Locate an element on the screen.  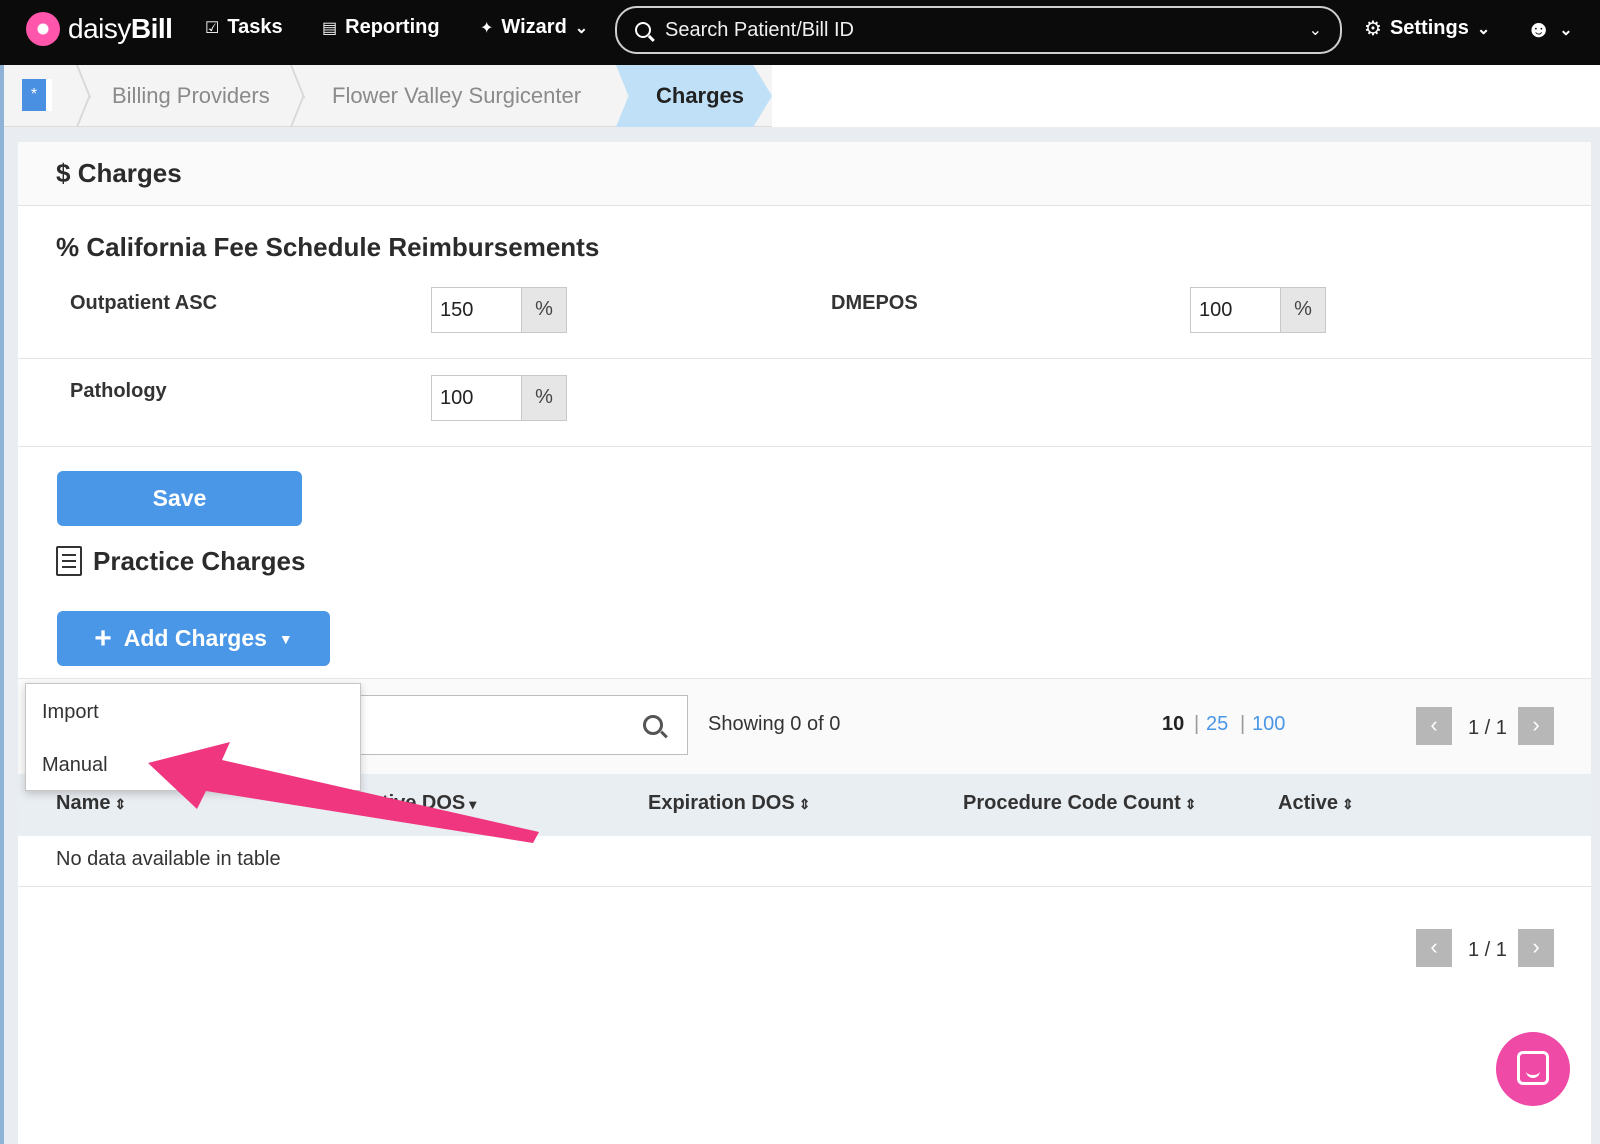
prev-page-button-bottom: ‹ is located at coordinates (1434, 948).